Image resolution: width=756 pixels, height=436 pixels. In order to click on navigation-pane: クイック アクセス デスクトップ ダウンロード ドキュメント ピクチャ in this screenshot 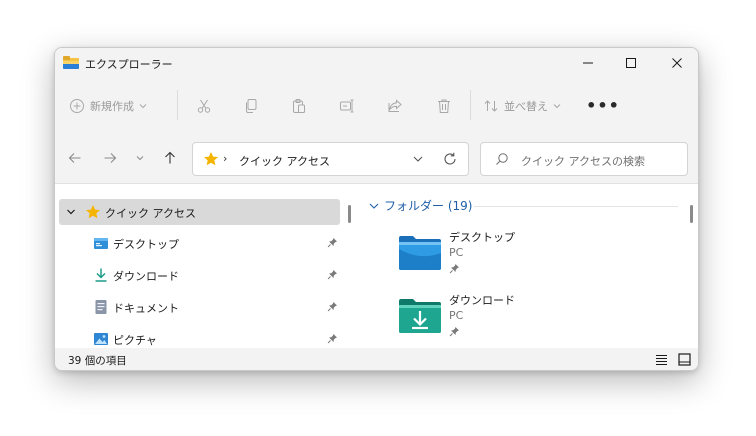, I will do `click(199, 266)`.